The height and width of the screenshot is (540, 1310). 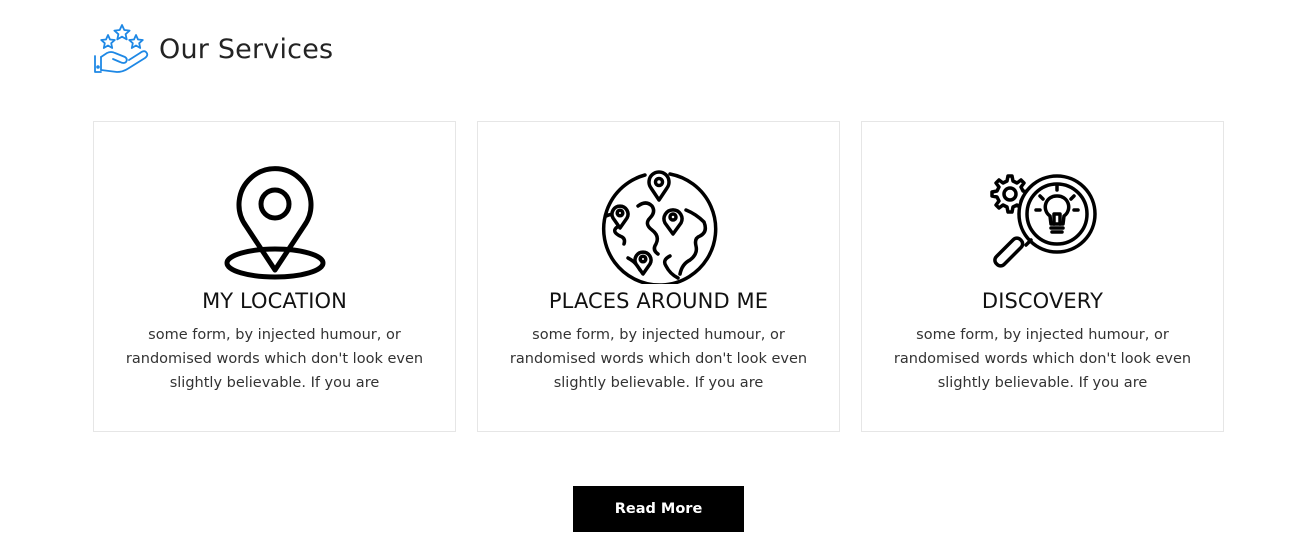 What do you see at coordinates (274, 301) in the screenshot?
I see `service-title: MY LOCATION` at bounding box center [274, 301].